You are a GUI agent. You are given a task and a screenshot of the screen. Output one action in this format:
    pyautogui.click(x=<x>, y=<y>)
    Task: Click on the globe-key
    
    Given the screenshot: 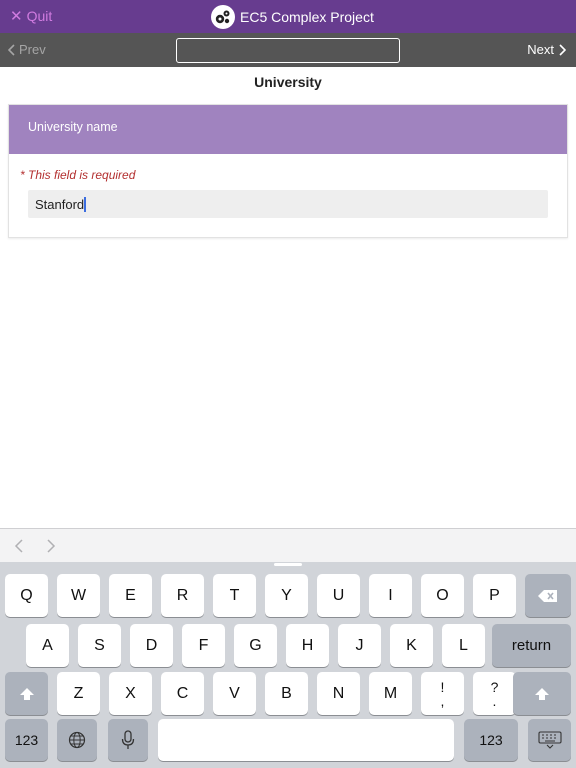 What is the action you would take?
    pyautogui.click(x=77, y=740)
    